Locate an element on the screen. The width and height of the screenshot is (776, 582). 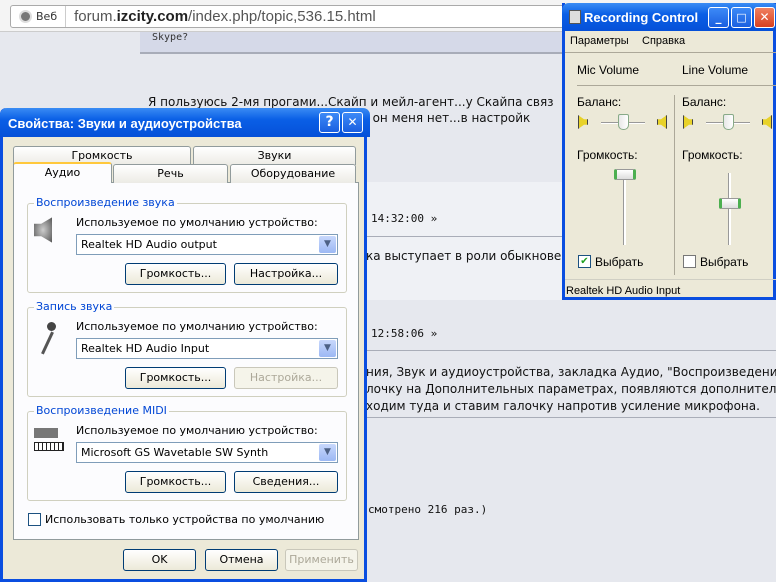
recording-device-select: Realtek HD Audio Input ▼ is located at coordinates (207, 348).